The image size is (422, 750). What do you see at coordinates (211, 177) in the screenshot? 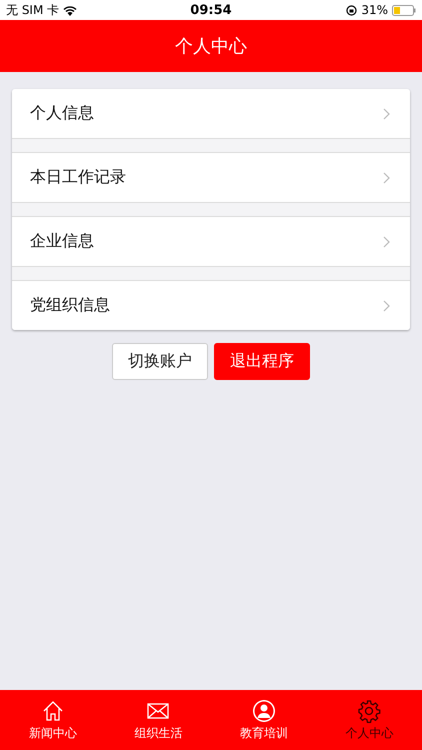
I see `menu-item: 本日工作记录` at bounding box center [211, 177].